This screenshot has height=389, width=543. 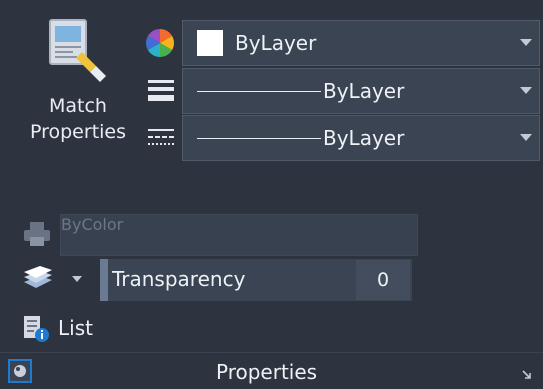 I want to click on transparency-slider: Transparency 0, so click(x=256, y=280).